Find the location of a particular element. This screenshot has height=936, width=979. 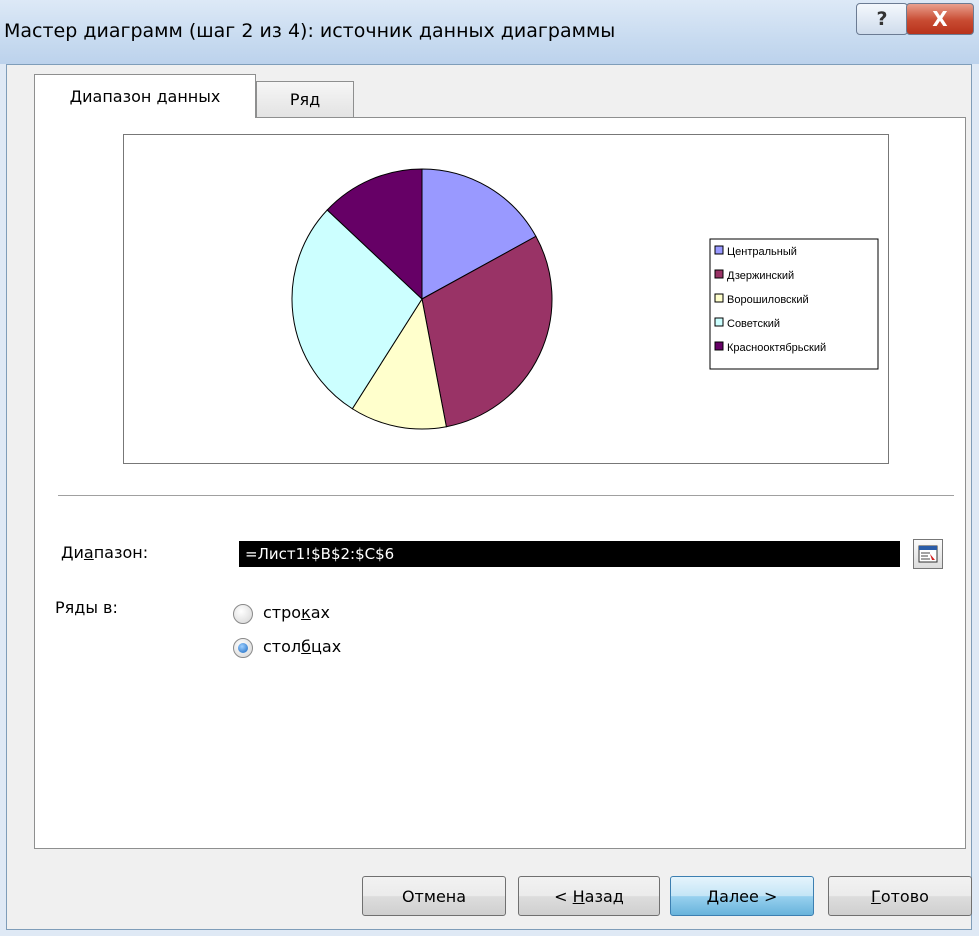

help-icon: ? is located at coordinates (882, 19).